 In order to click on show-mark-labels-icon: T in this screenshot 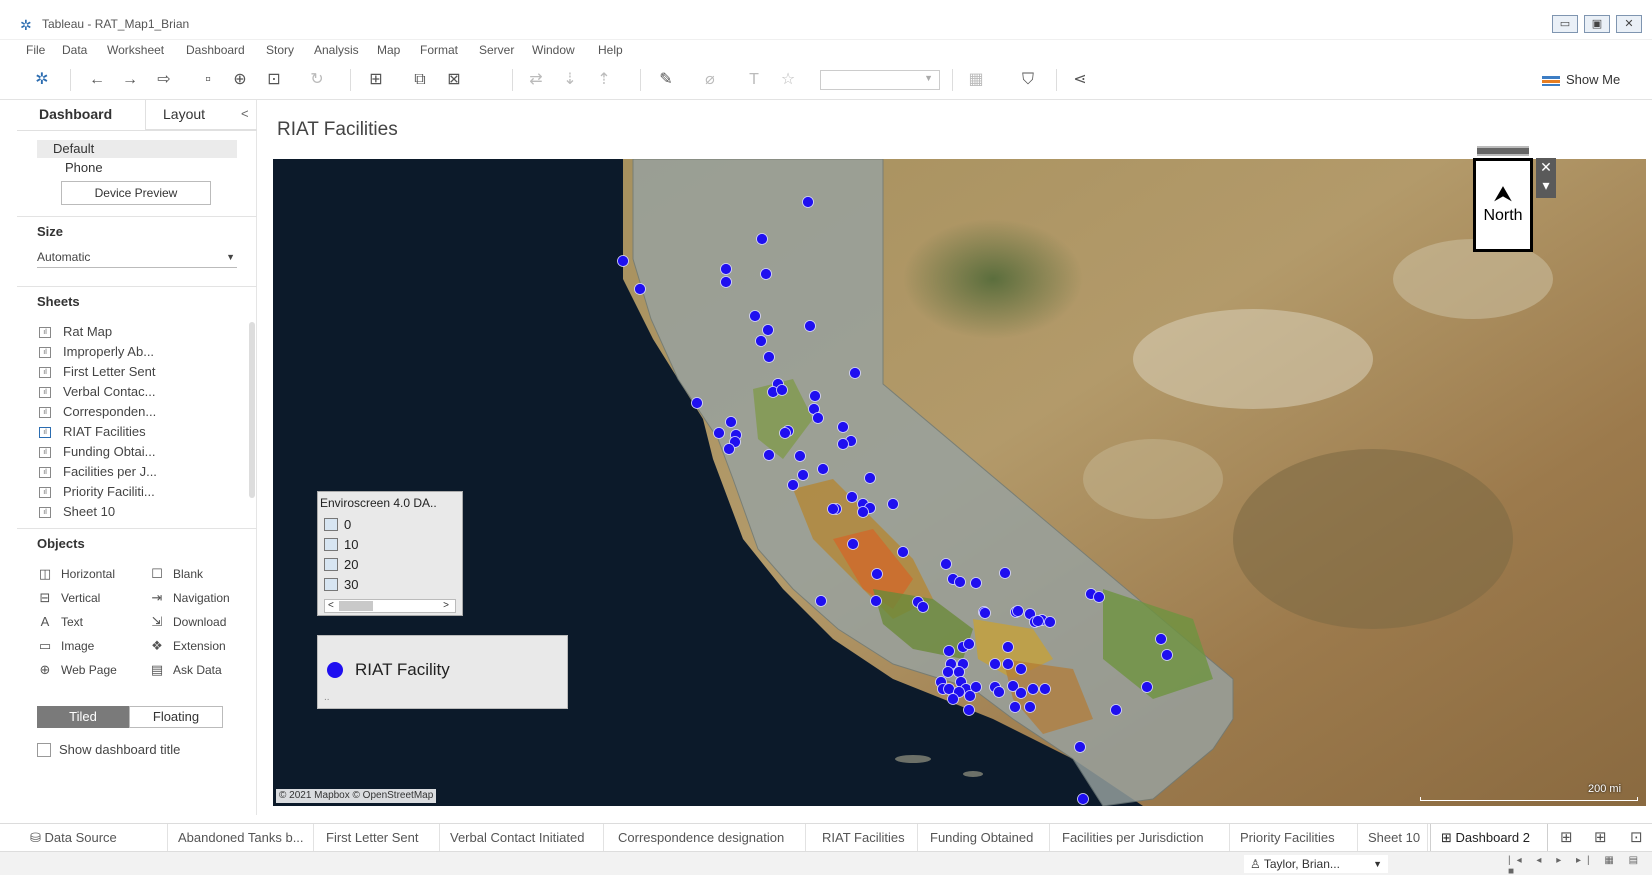, I will do `click(754, 80)`.